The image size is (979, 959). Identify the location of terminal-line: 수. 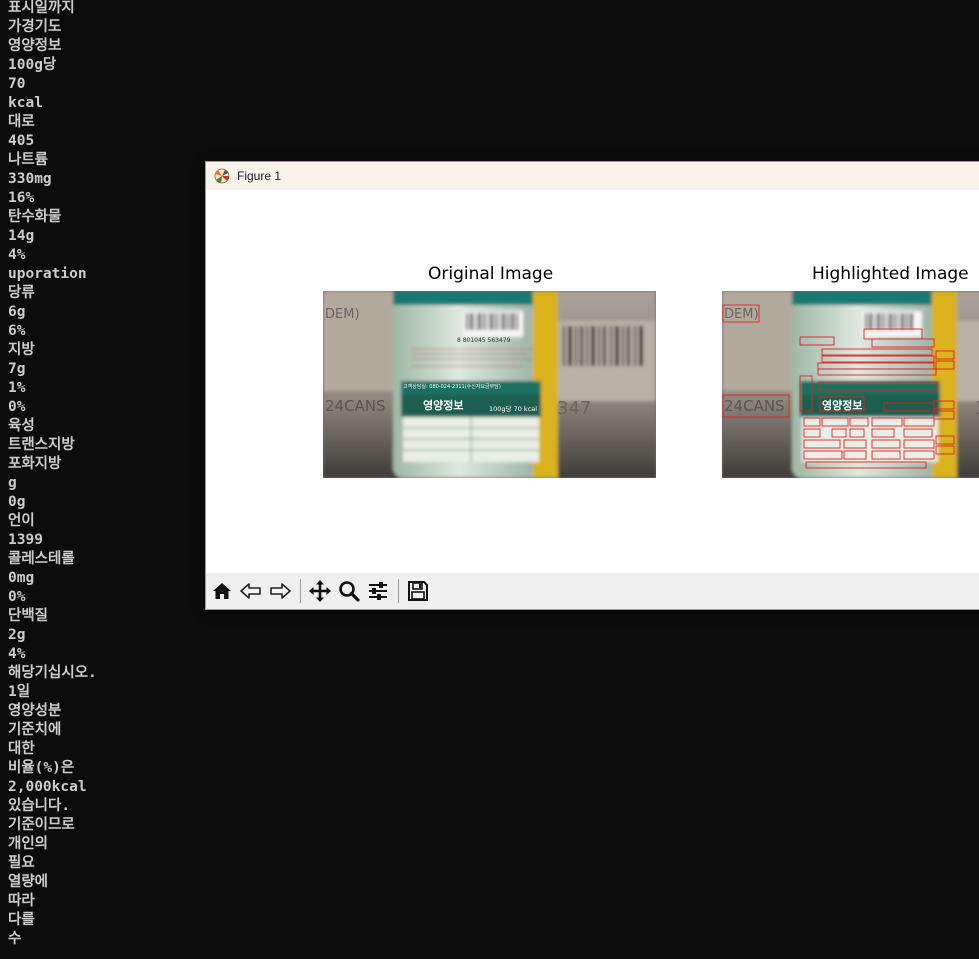
(15, 939).